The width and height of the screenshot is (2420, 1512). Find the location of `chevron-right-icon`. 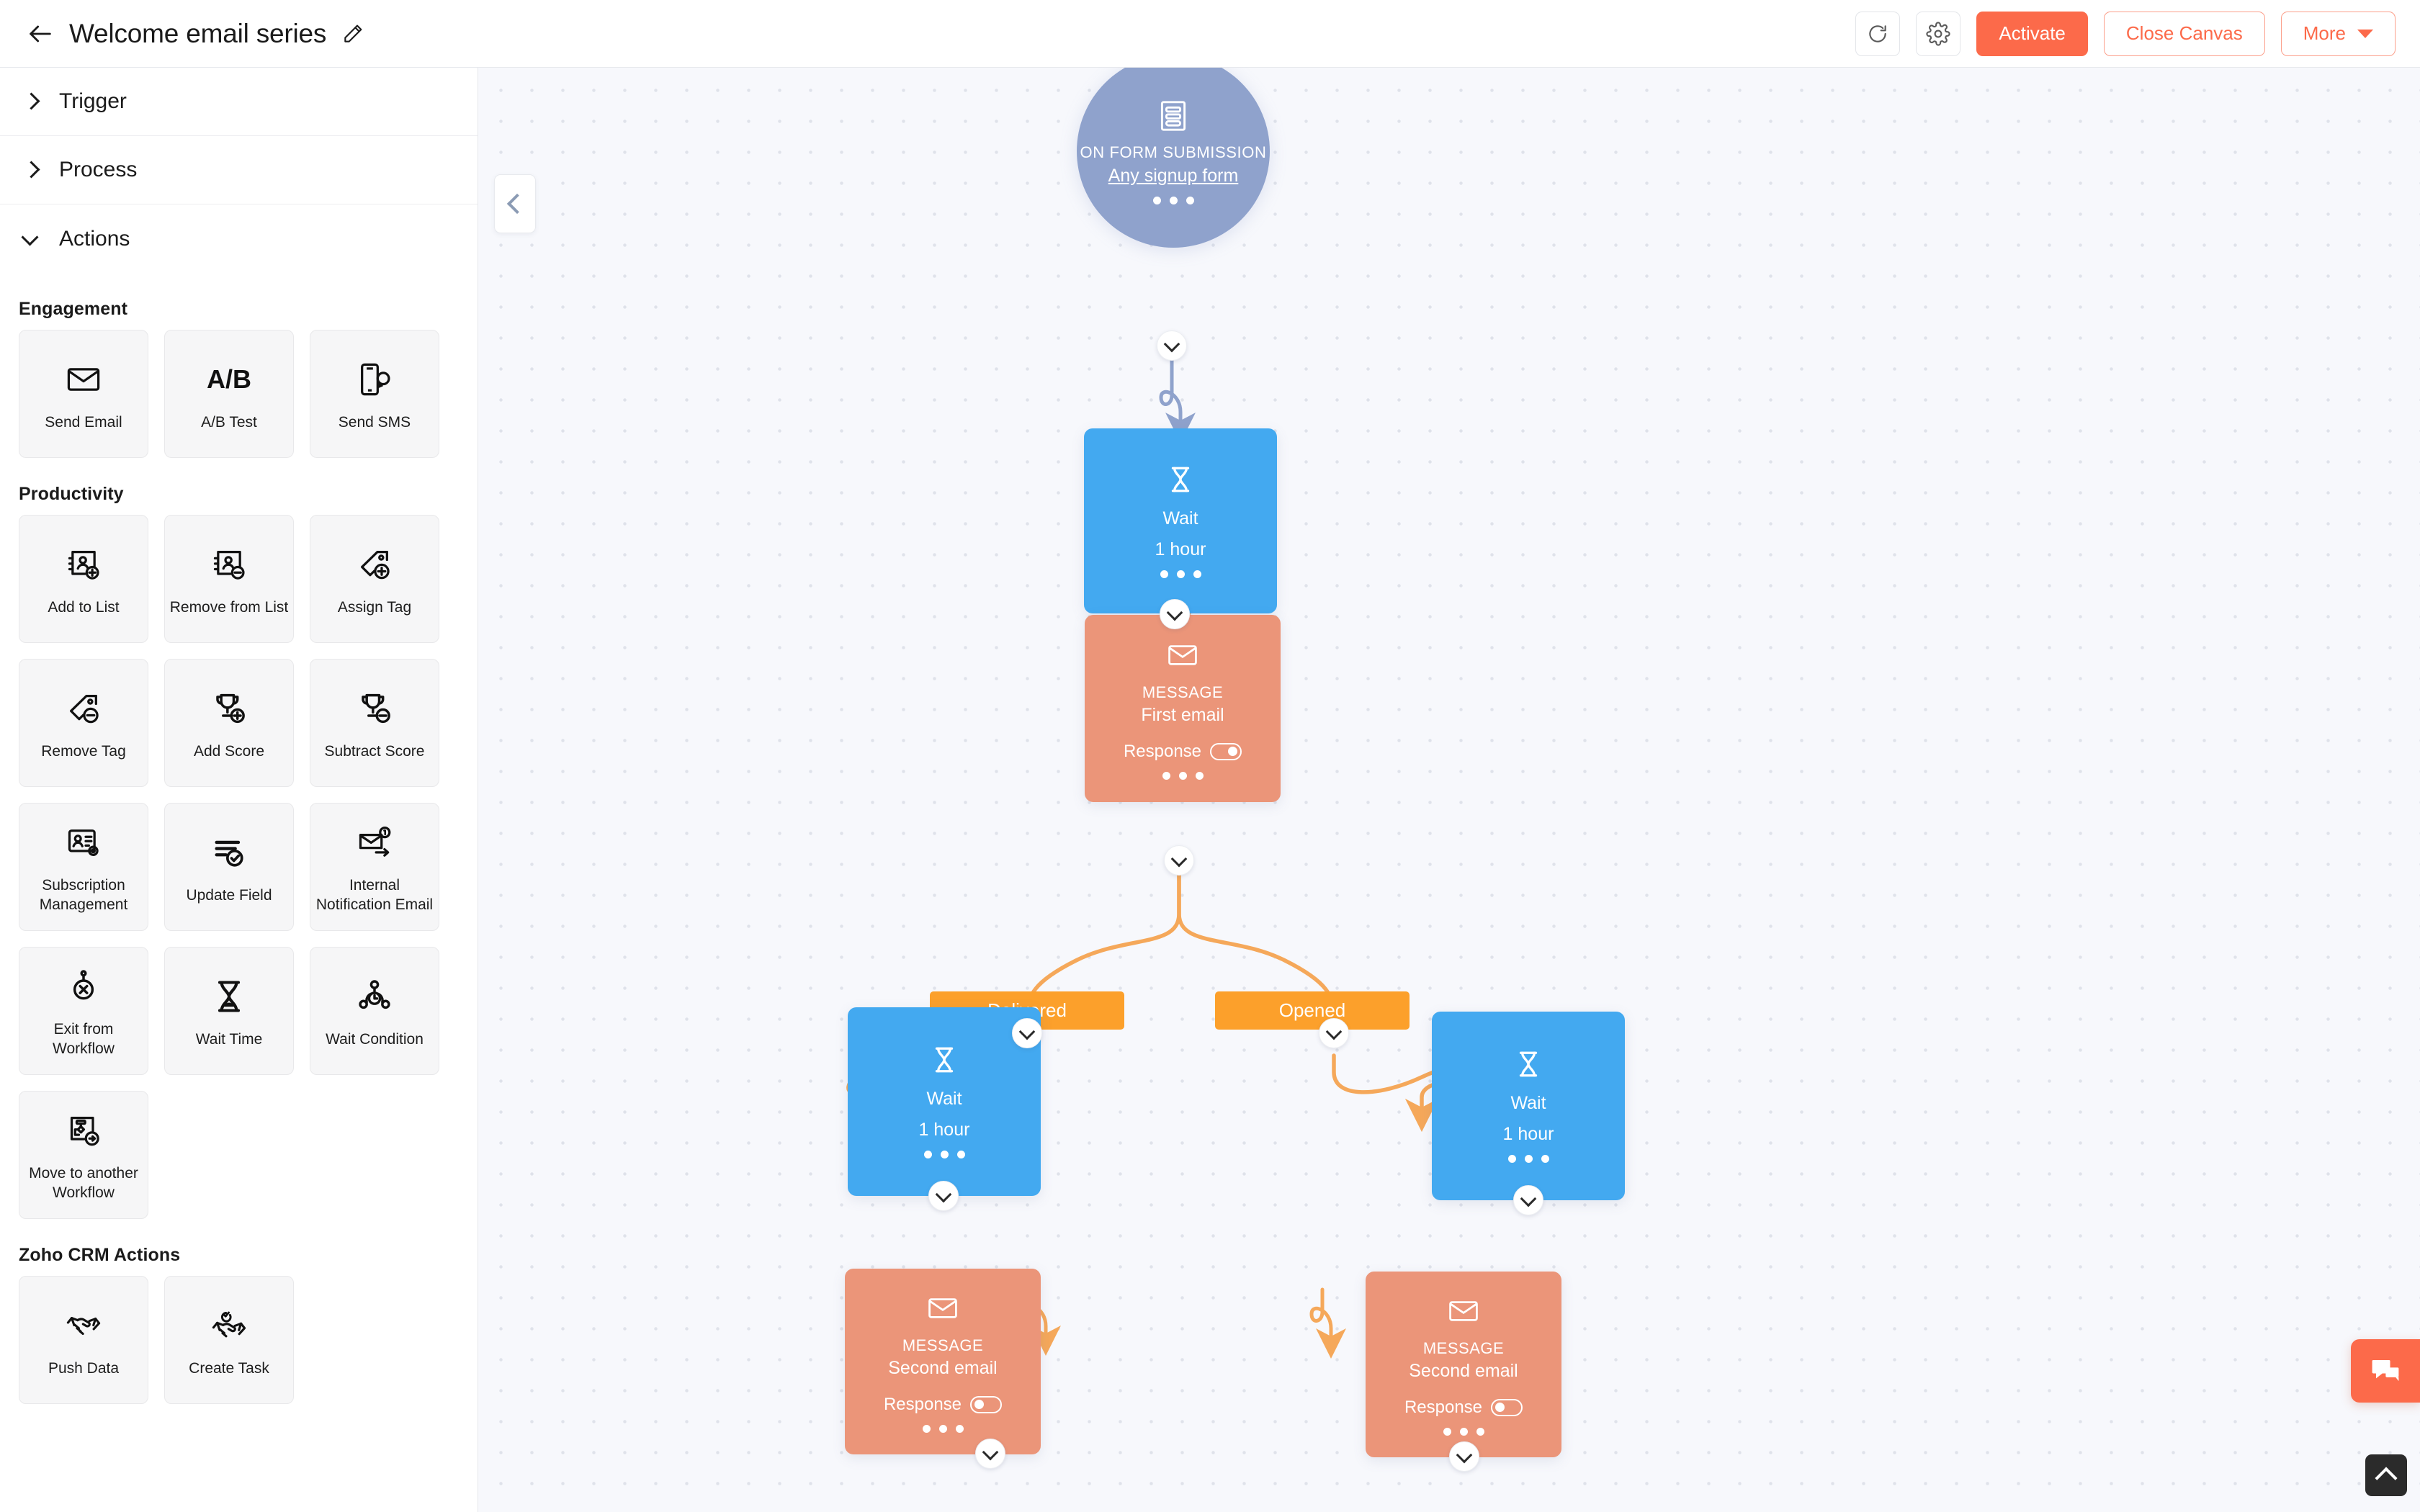

chevron-right-icon is located at coordinates (31, 170).